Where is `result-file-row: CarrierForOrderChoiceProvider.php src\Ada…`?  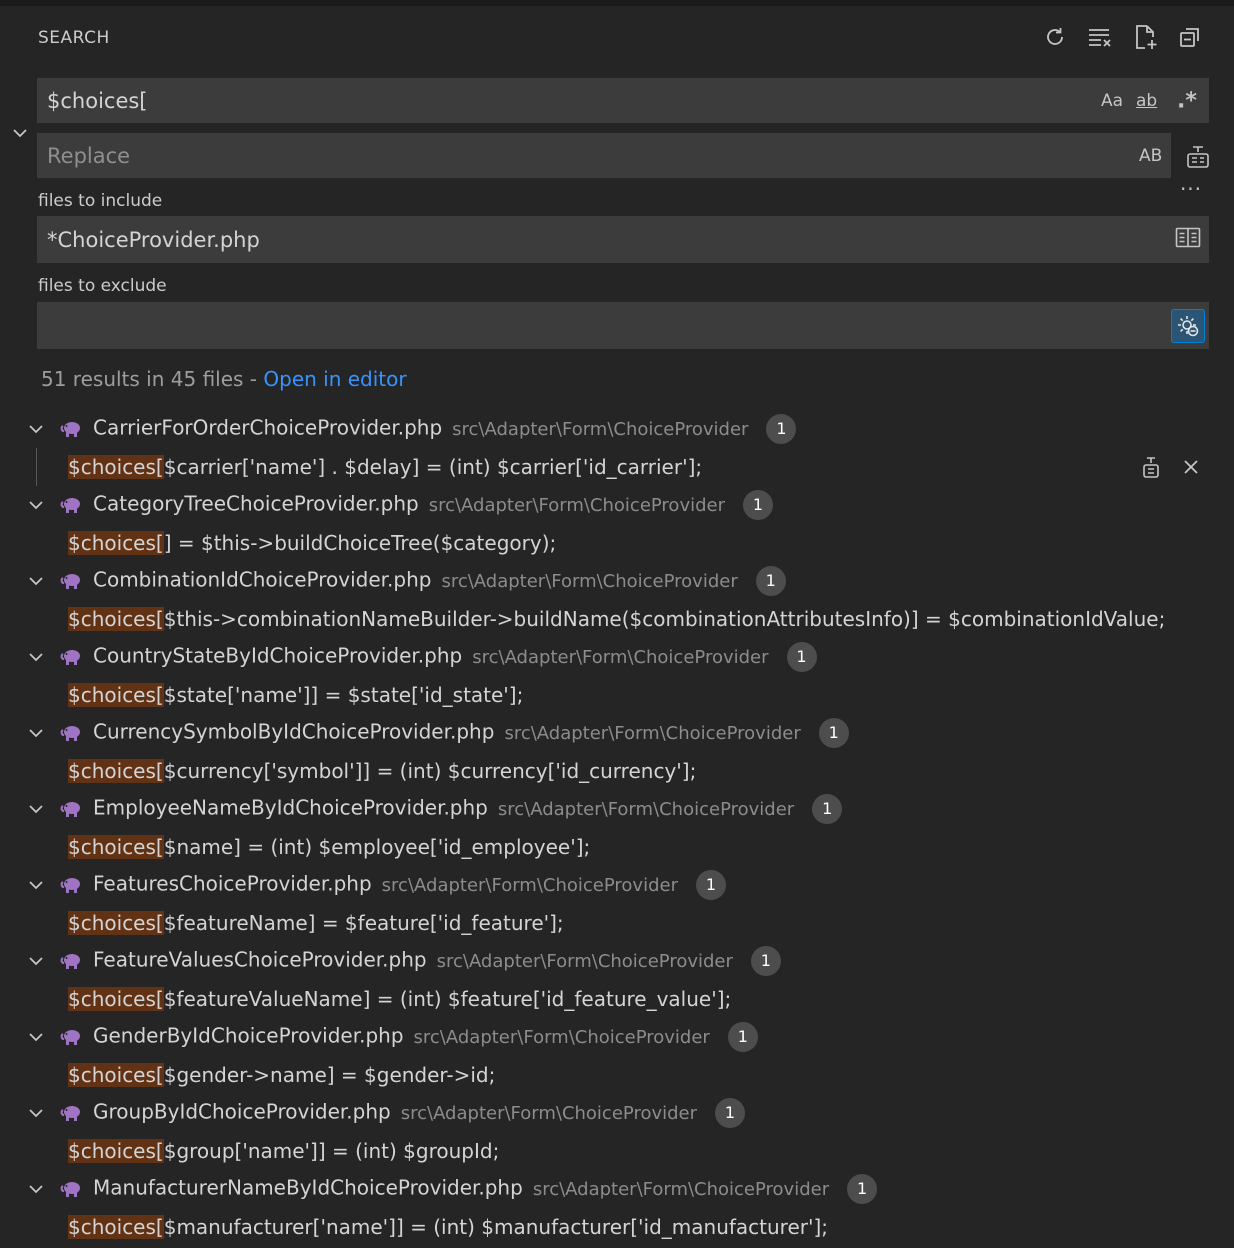
result-file-row: CarrierForOrderChoiceProvider.php src\Ada… is located at coordinates (617, 429).